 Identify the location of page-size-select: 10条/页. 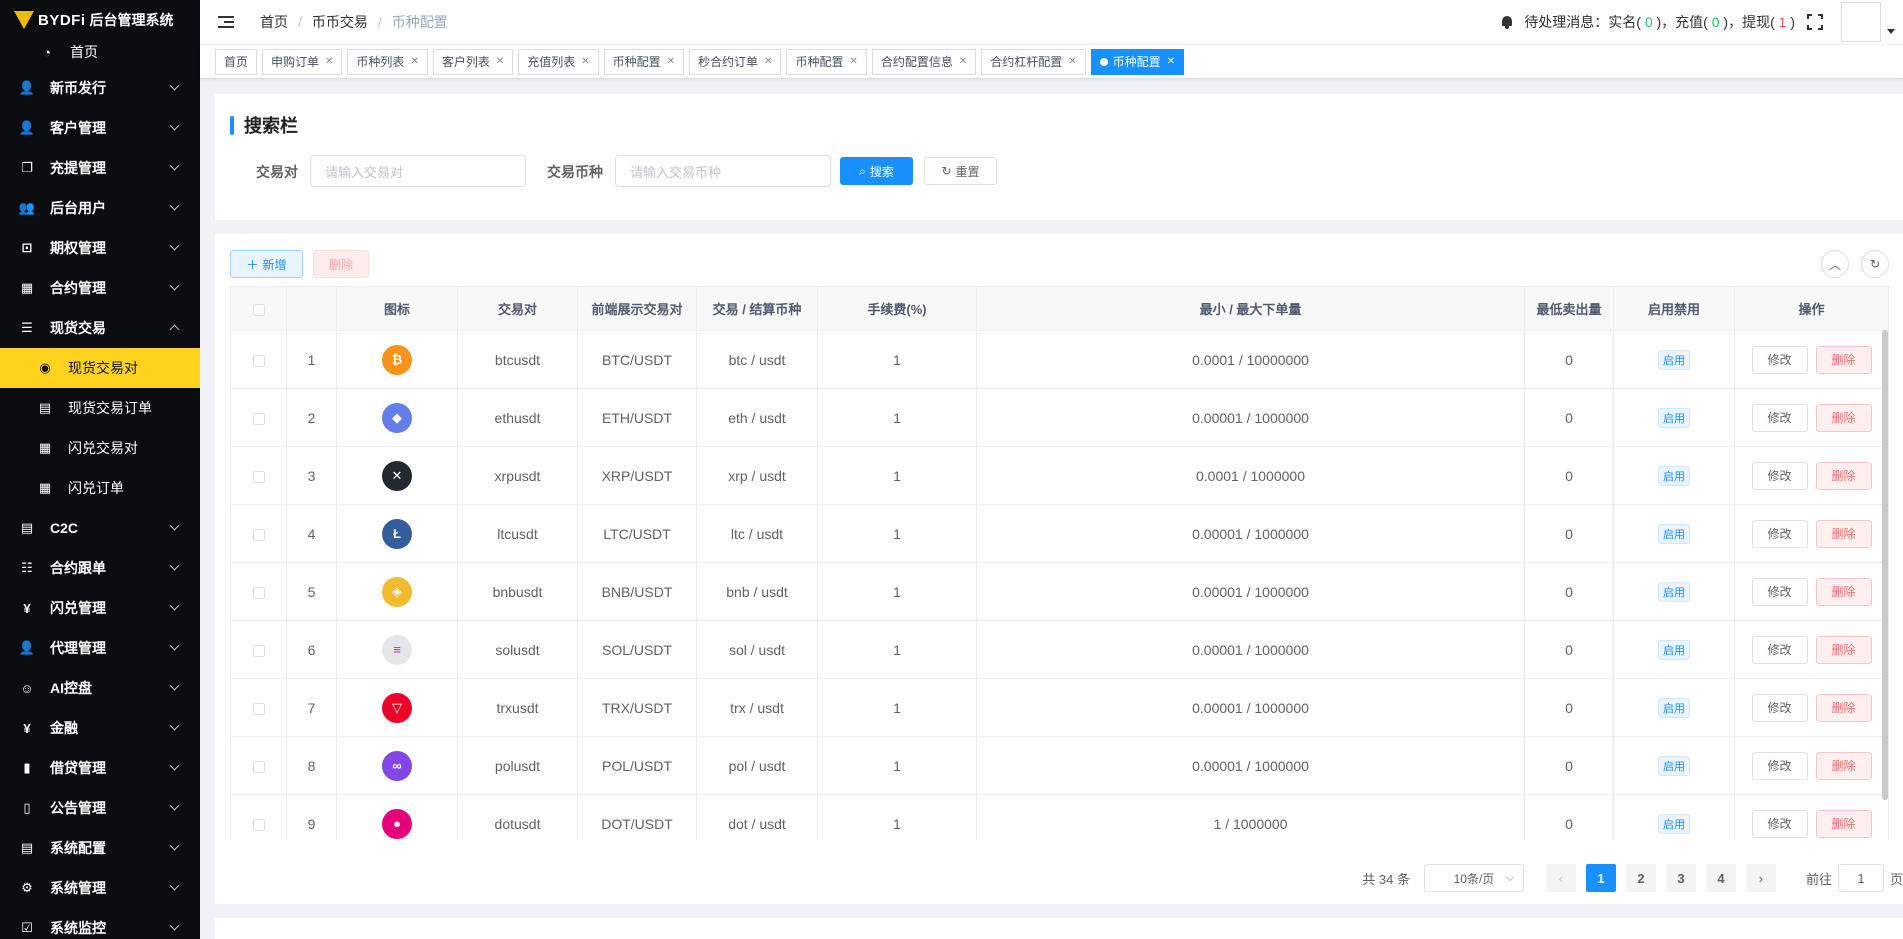
(1473, 878).